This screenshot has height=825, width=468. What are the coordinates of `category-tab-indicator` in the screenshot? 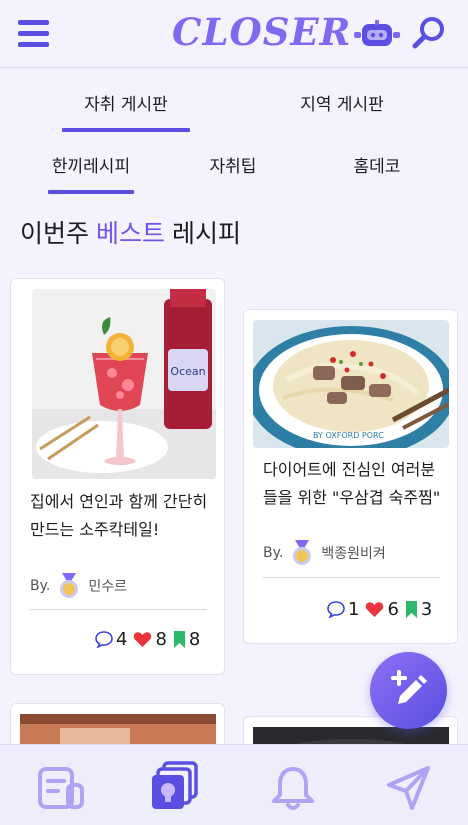 It's located at (91, 192).